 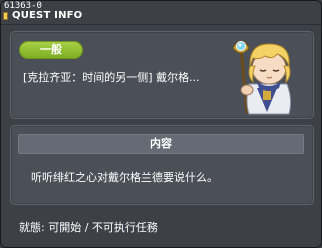 I want to click on title-divider, so click(x=161, y=24).